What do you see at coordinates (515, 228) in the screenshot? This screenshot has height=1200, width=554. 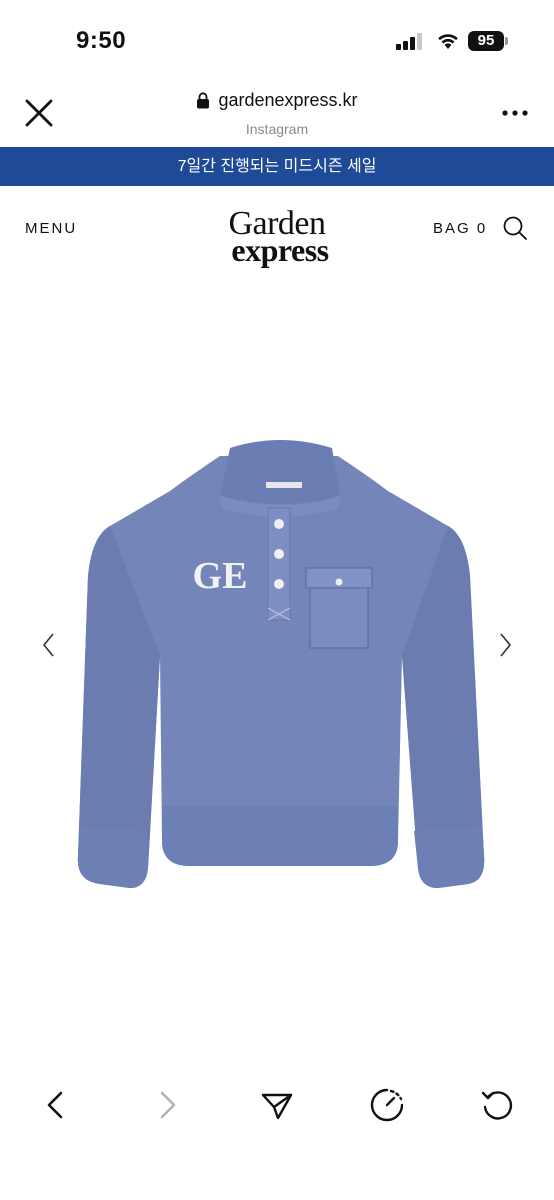 I see `search-icon` at bounding box center [515, 228].